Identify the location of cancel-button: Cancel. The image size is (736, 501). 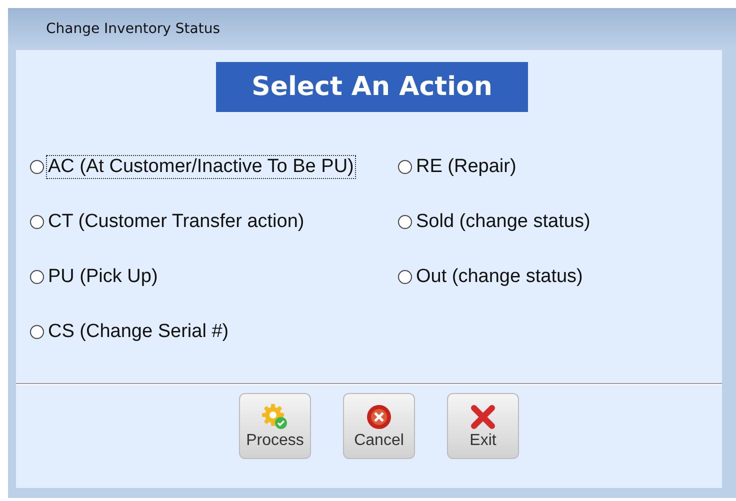
(379, 426).